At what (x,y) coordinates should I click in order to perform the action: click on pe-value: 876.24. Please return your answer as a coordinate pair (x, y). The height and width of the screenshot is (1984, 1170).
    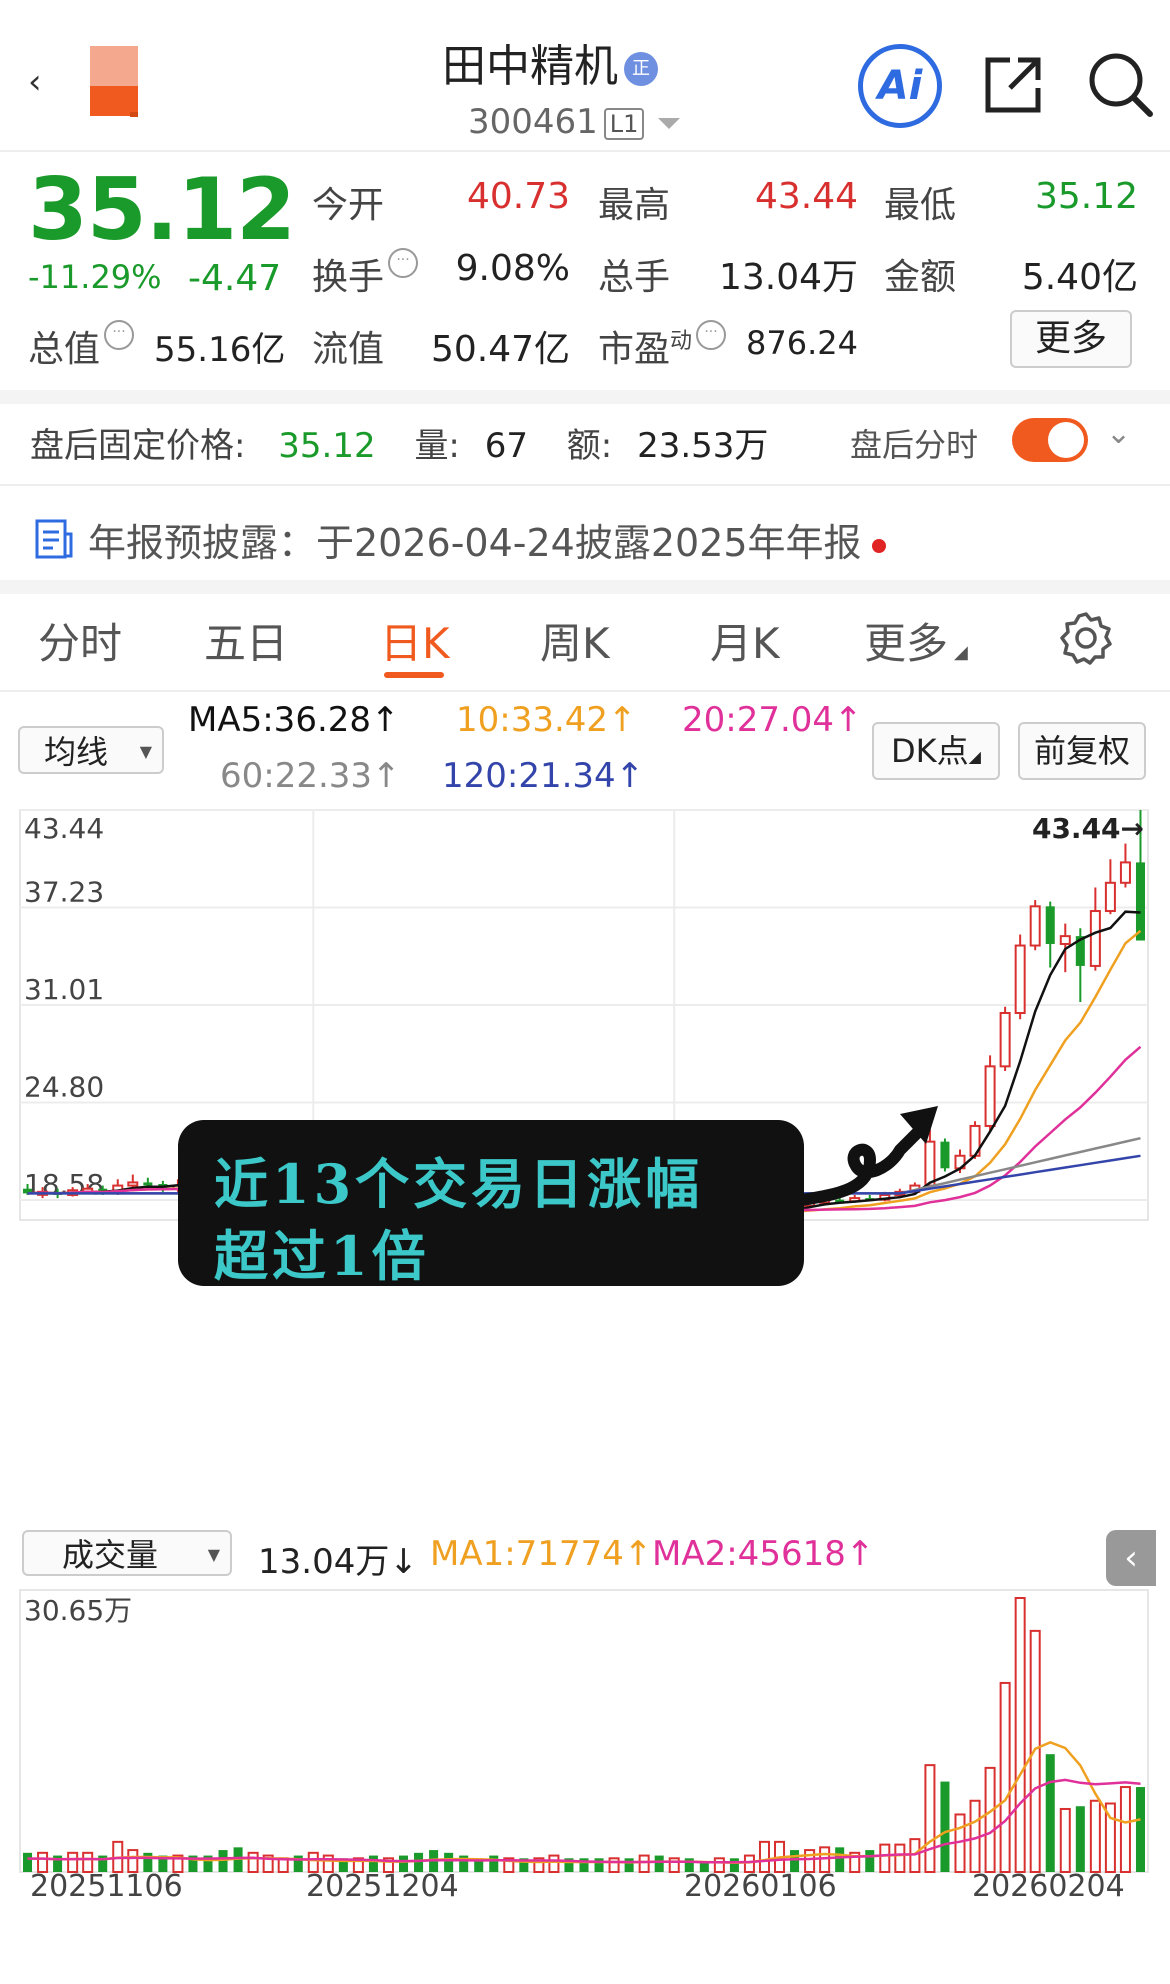
    Looking at the image, I should click on (802, 343).